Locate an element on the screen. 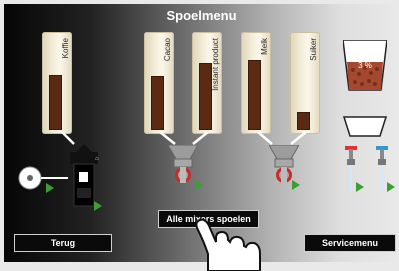 The width and height of the screenshot is (399, 271). mixer-2-icon is located at coordinates (284, 165).